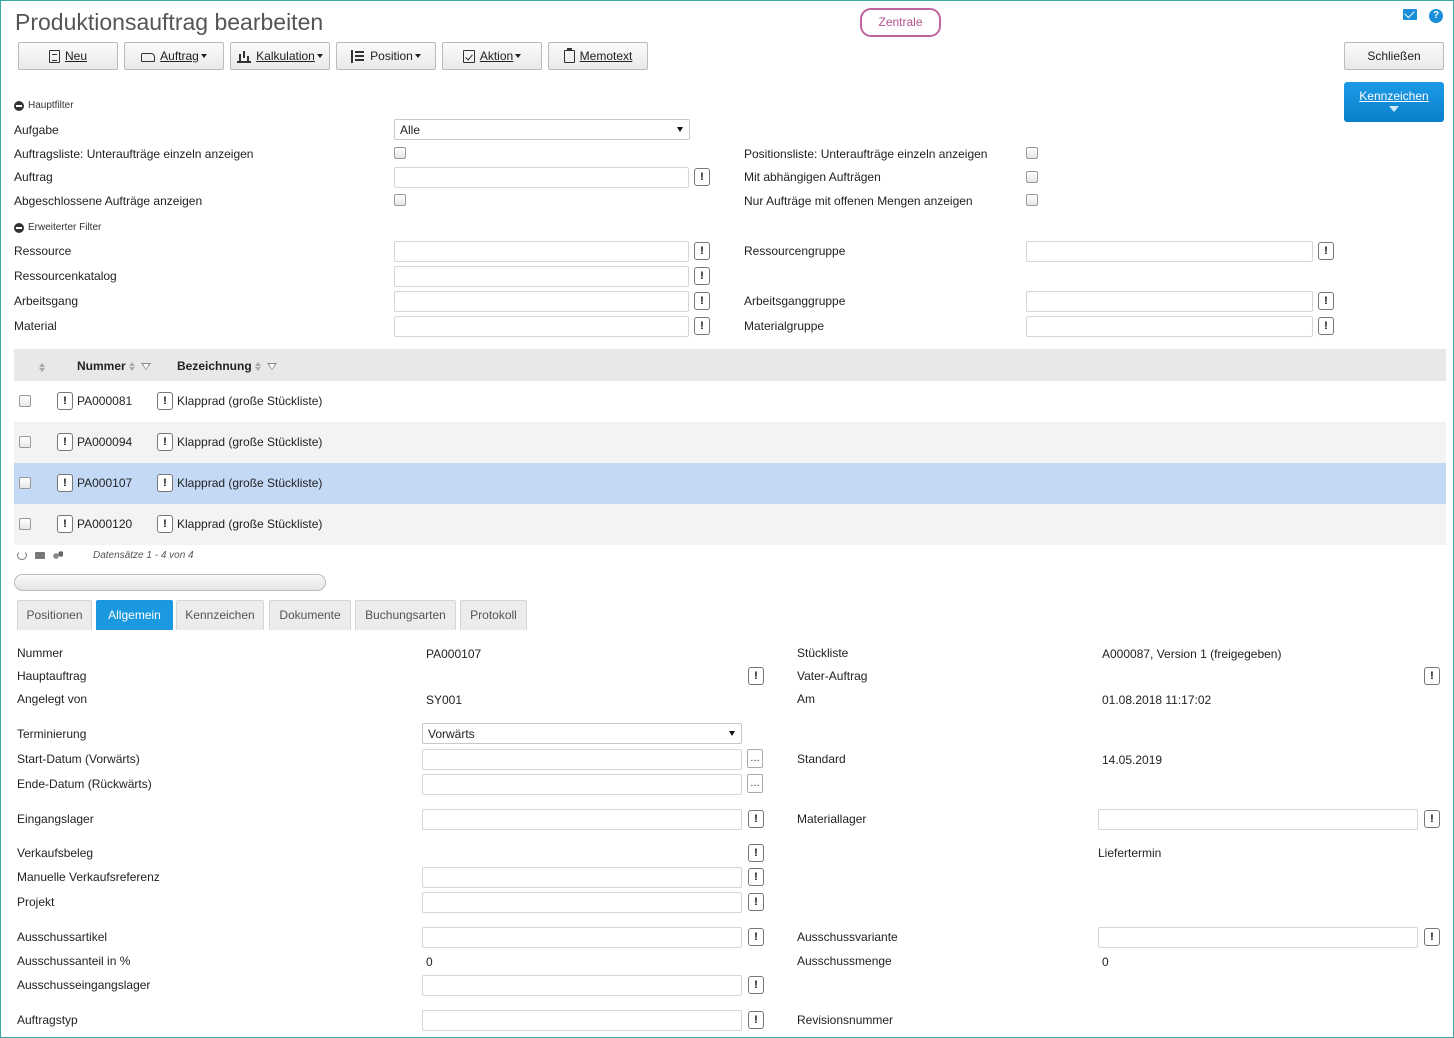 This screenshot has height=1038, width=1454. I want to click on dropdown-arrow-icon, so click(680, 129).